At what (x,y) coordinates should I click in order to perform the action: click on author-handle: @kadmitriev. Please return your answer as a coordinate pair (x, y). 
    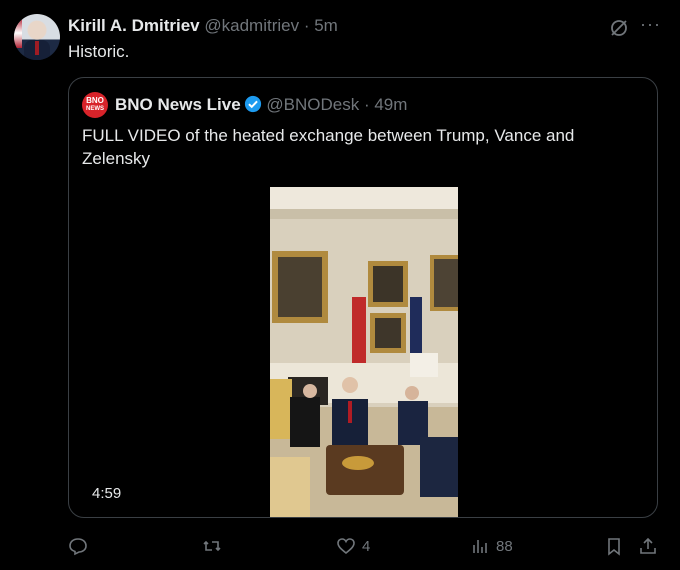
    Looking at the image, I should click on (251, 25).